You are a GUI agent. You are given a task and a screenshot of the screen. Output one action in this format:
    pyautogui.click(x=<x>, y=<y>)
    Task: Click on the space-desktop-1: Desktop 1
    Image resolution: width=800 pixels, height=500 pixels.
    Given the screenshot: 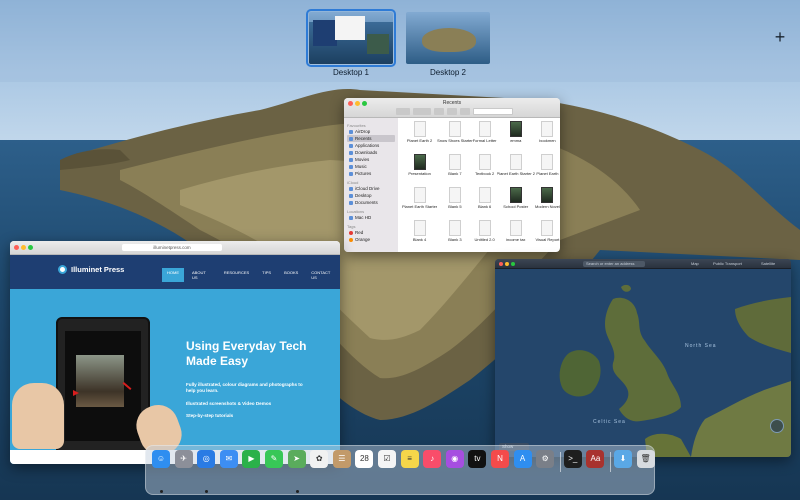 What is the action you would take?
    pyautogui.click(x=351, y=43)
    